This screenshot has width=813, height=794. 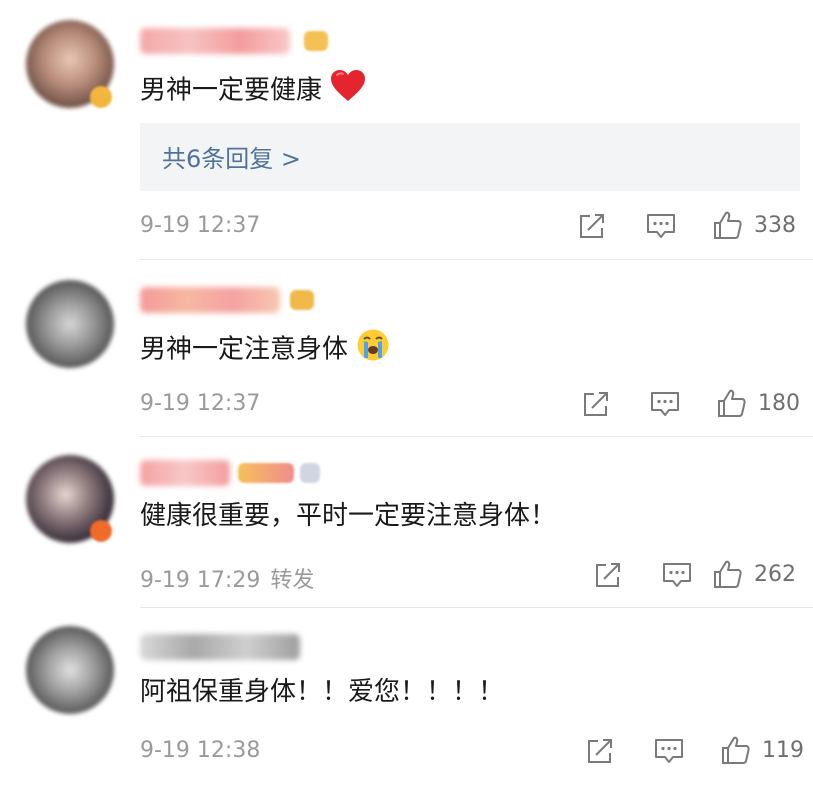 I want to click on comment-text: 阿祖保重身体！！爱您！！！！, so click(x=322, y=692).